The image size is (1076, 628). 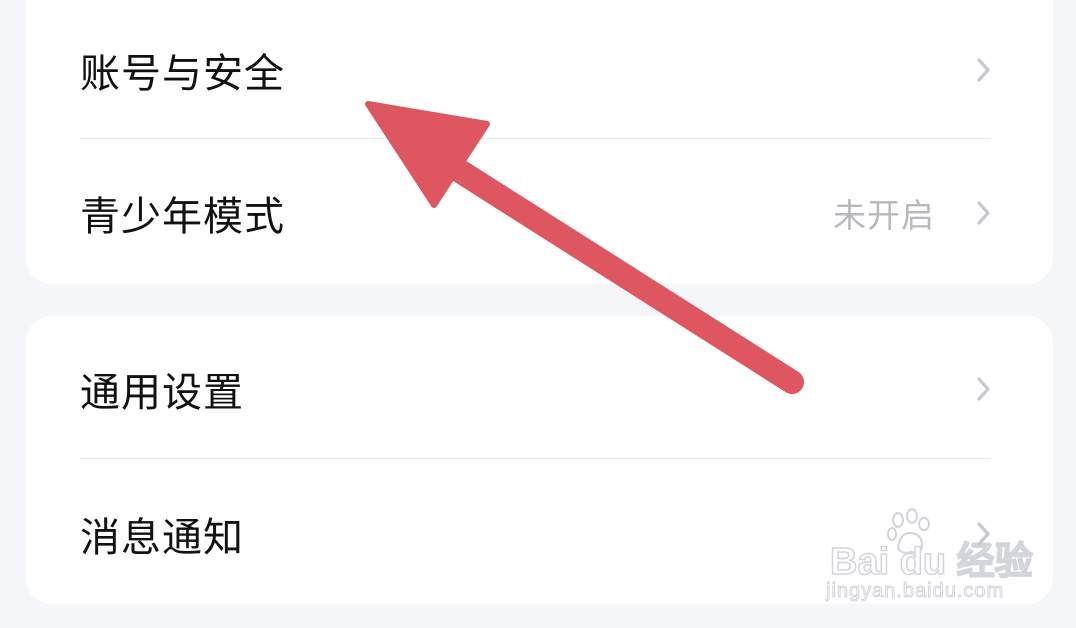 I want to click on baidu-jingyan-watermark: Bai du 经验 jingyan.baidu.com, so click(x=927, y=558).